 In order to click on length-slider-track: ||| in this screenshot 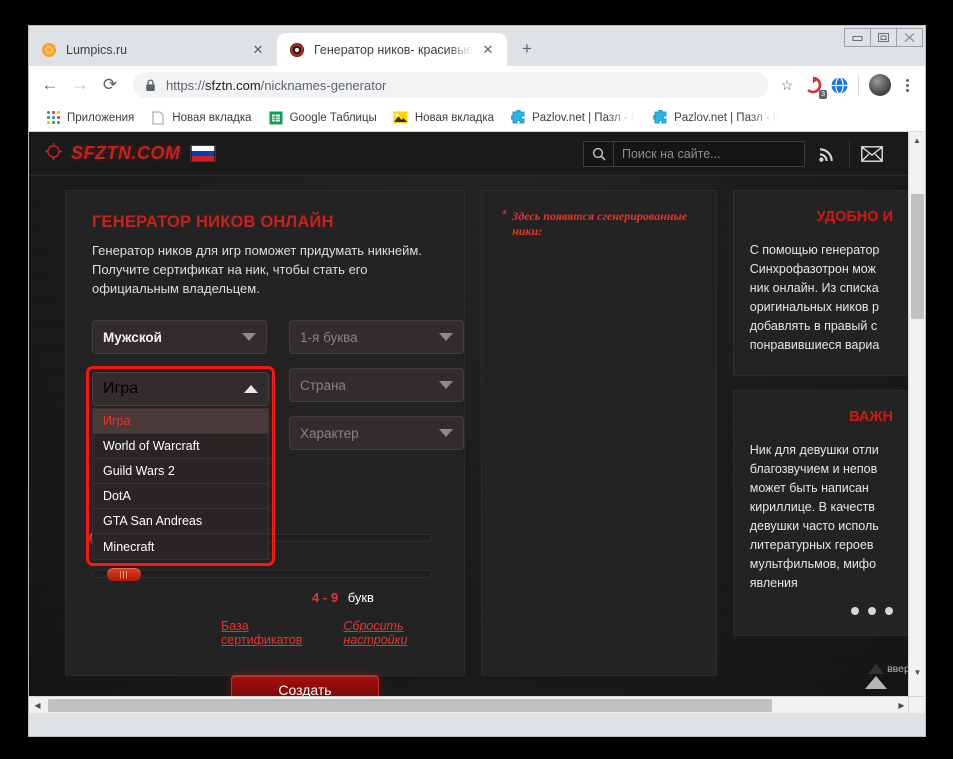, I will do `click(262, 574)`.